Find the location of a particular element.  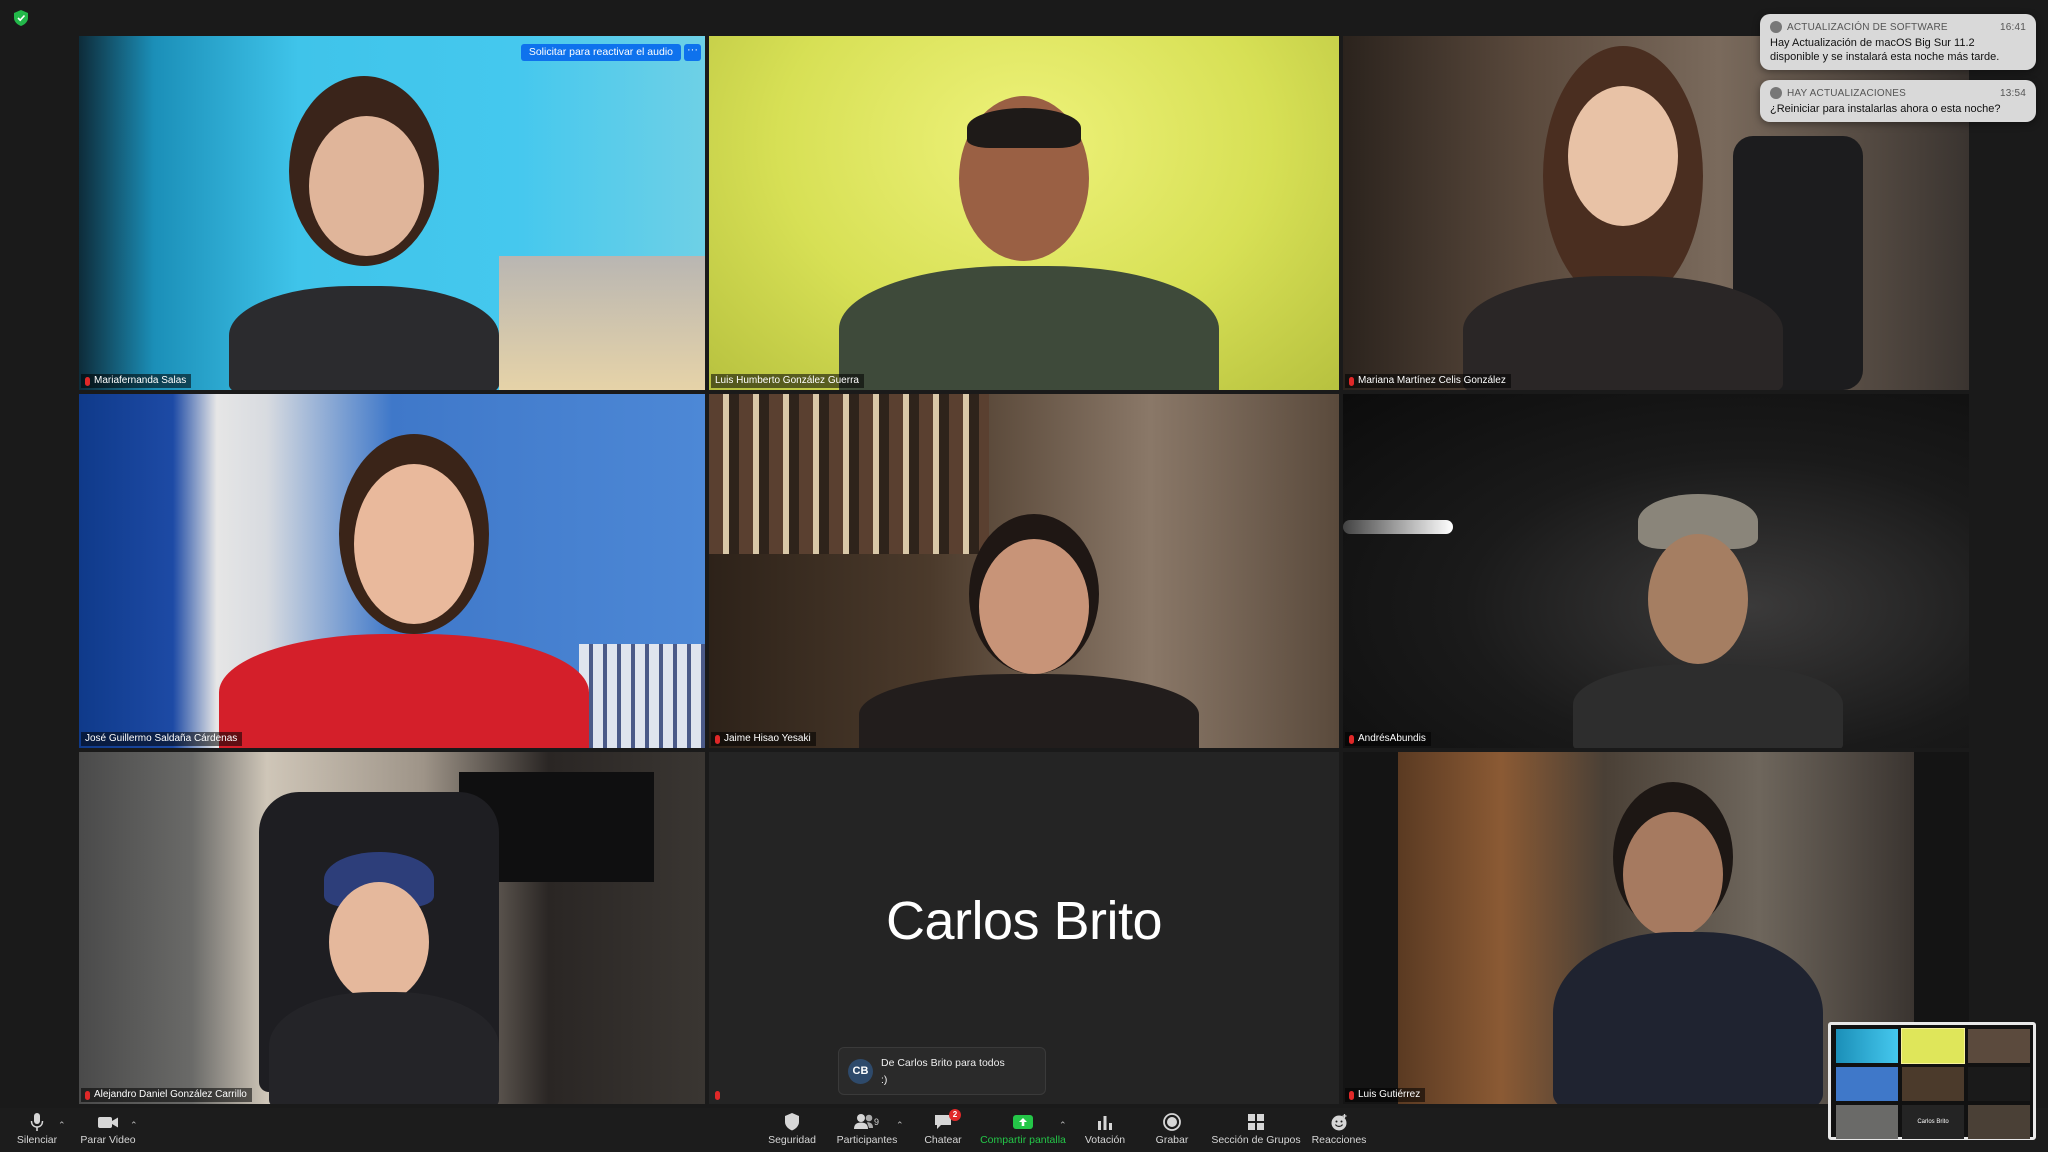

bar-chart-icon is located at coordinates (1105, 1123).